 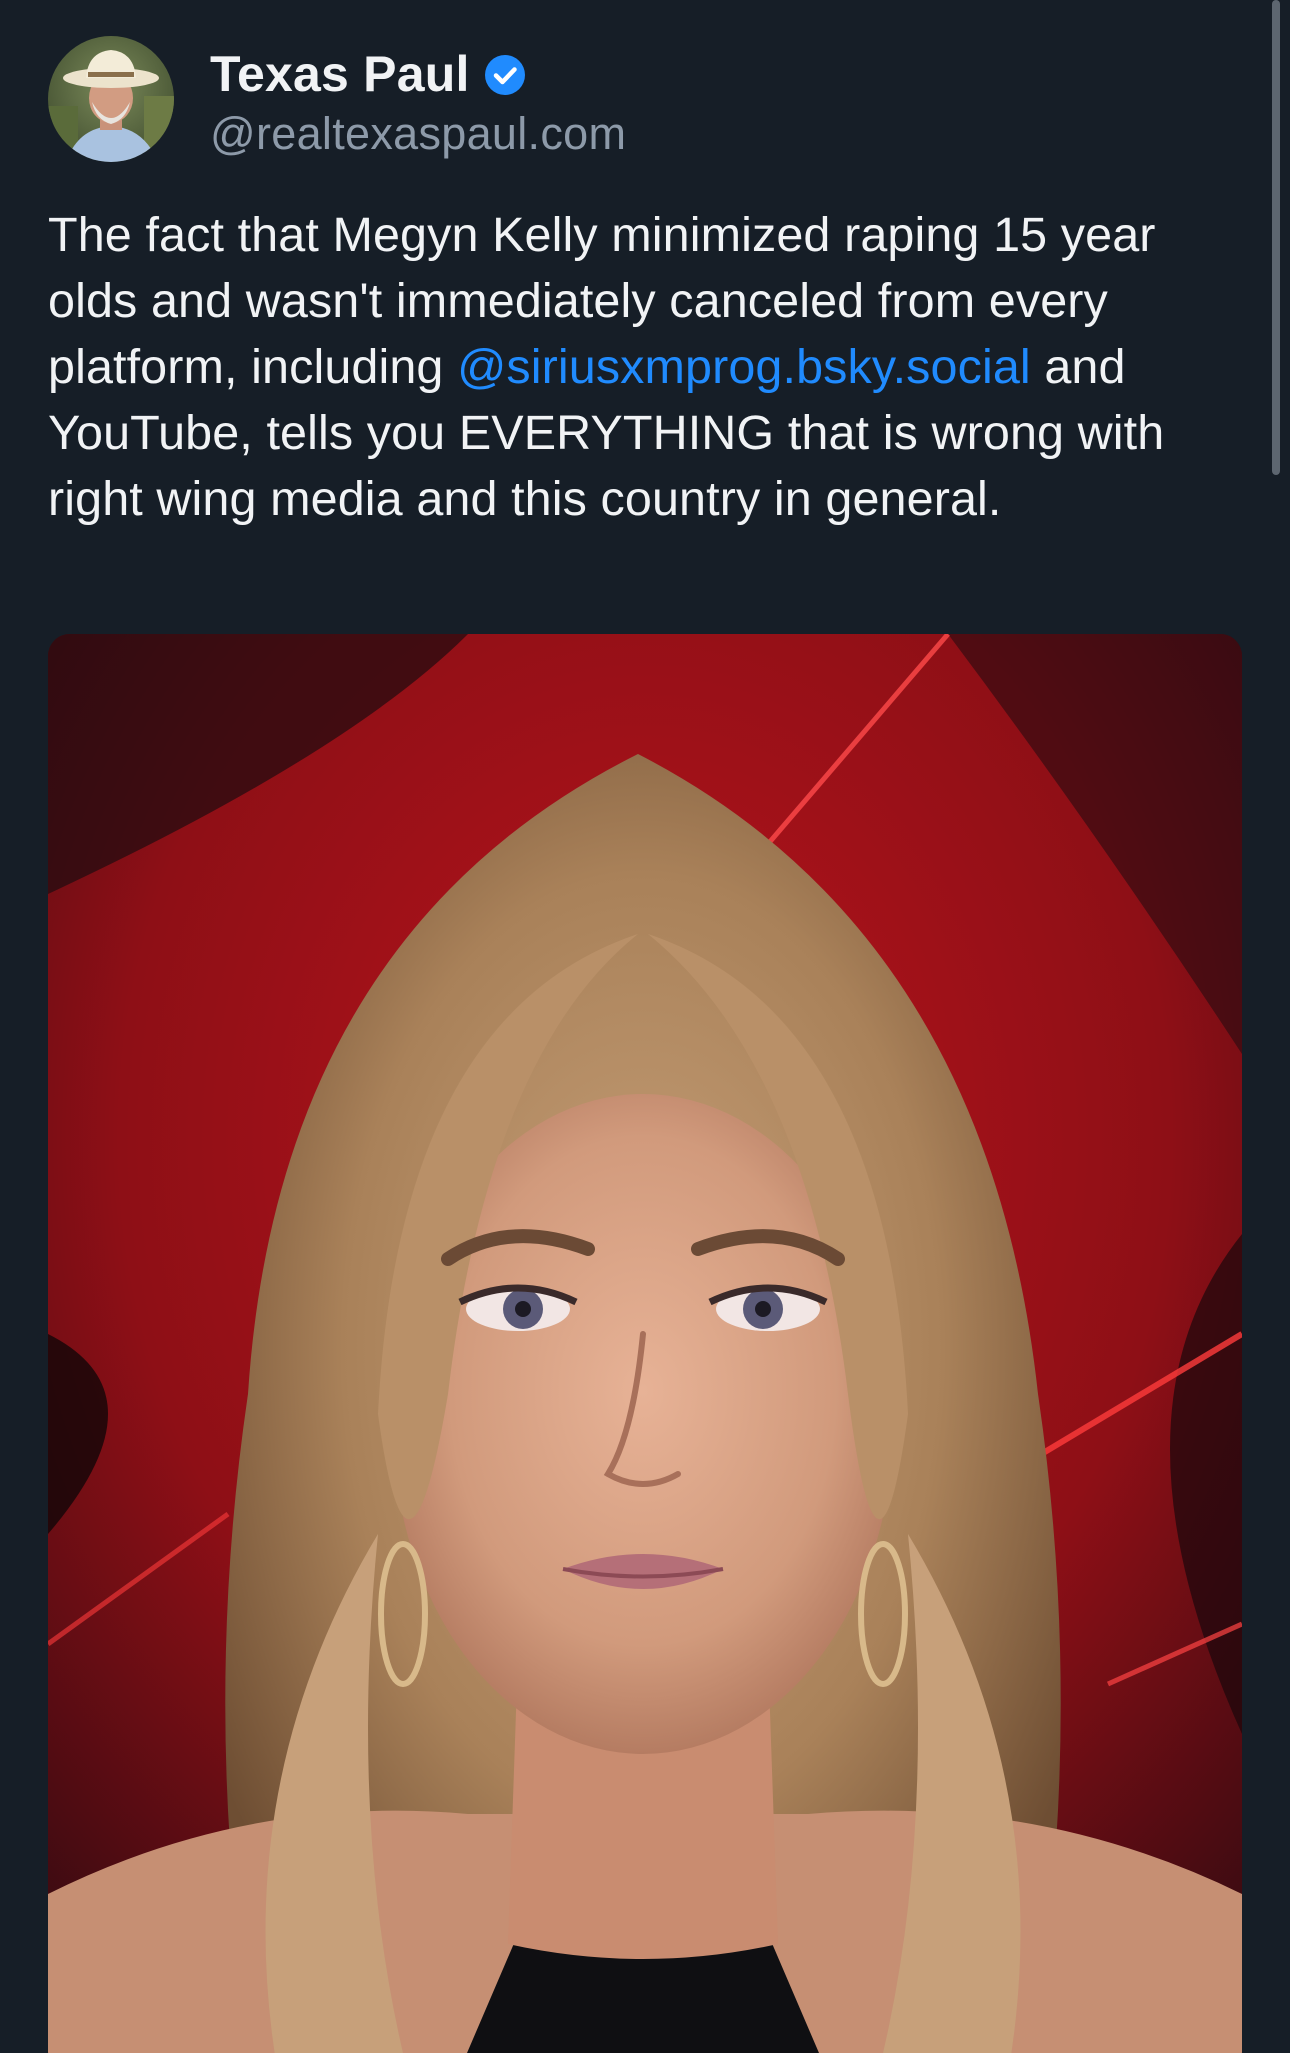 What do you see at coordinates (505, 75) in the screenshot?
I see `verified-check-icon` at bounding box center [505, 75].